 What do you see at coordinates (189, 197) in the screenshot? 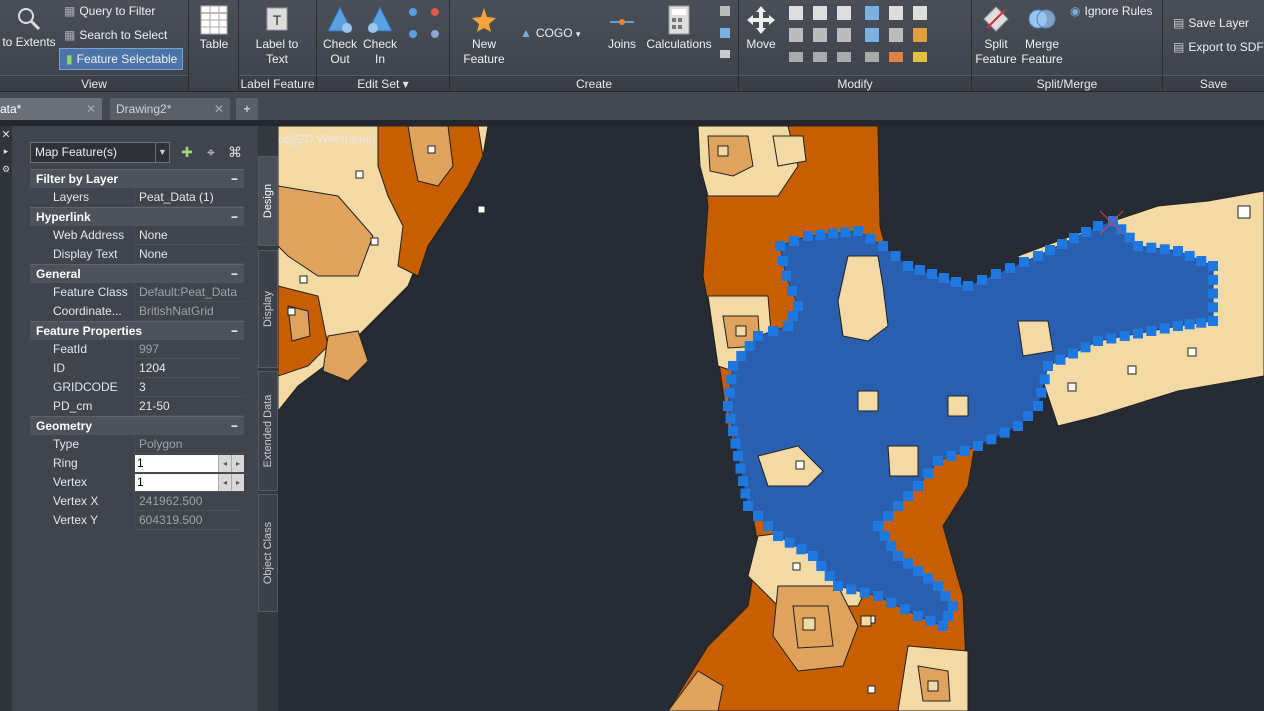
I see `property-value: Peat_Data (1)` at bounding box center [189, 197].